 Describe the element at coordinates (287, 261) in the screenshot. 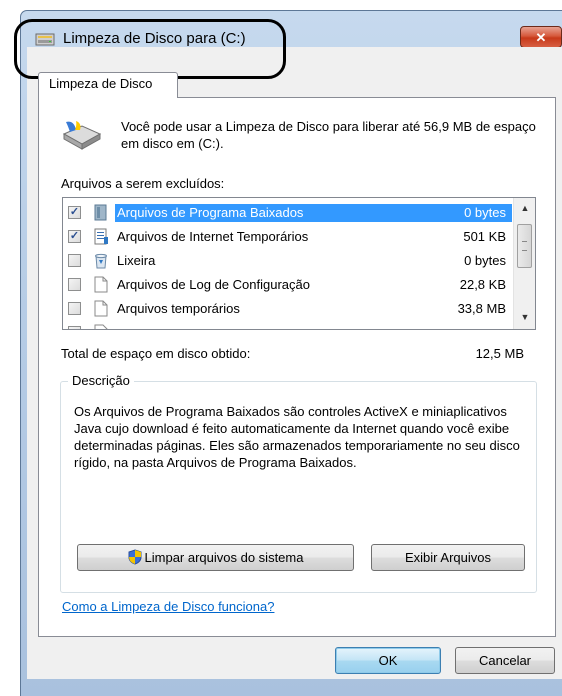

I see `list-item: Lixeira 0 bytes` at that location.